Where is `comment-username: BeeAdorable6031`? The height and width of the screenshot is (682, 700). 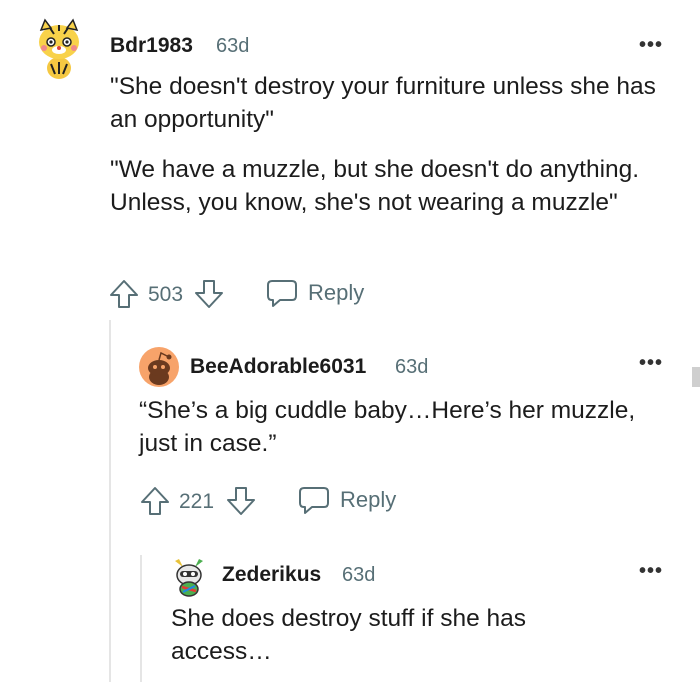 comment-username: BeeAdorable6031 is located at coordinates (278, 367).